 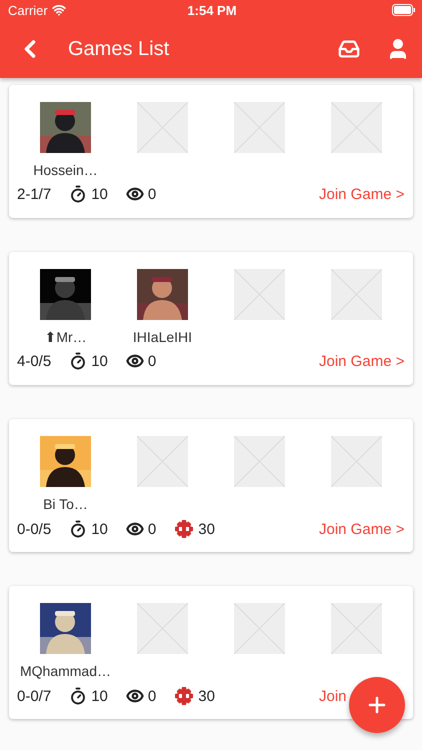 I want to click on battery-icon, so click(x=404, y=10).